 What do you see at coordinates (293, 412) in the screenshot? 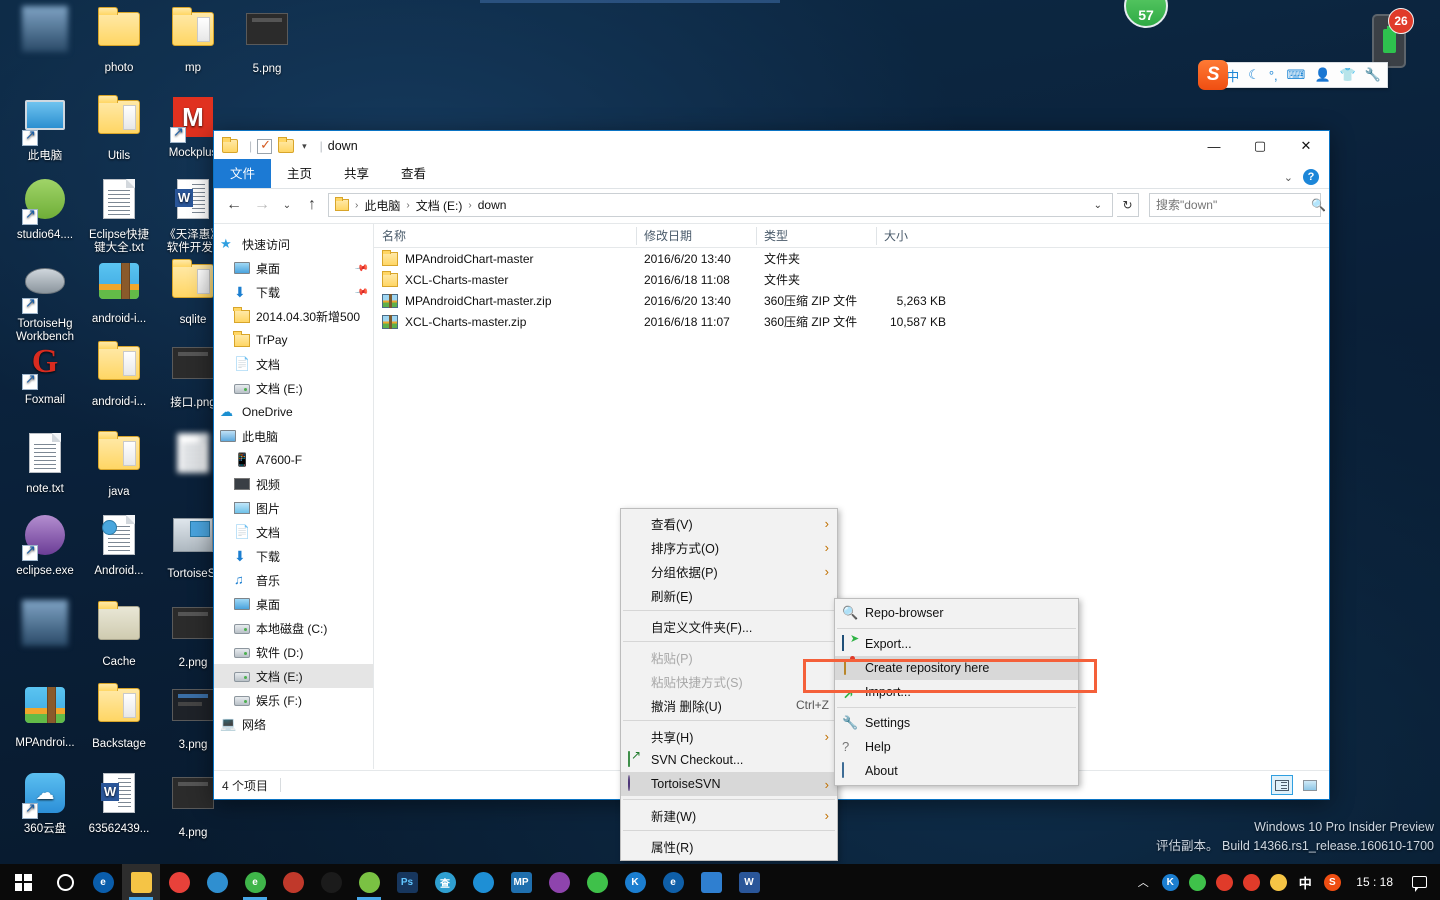
I see `nav-item-7: ☁ OneDrive` at bounding box center [293, 412].